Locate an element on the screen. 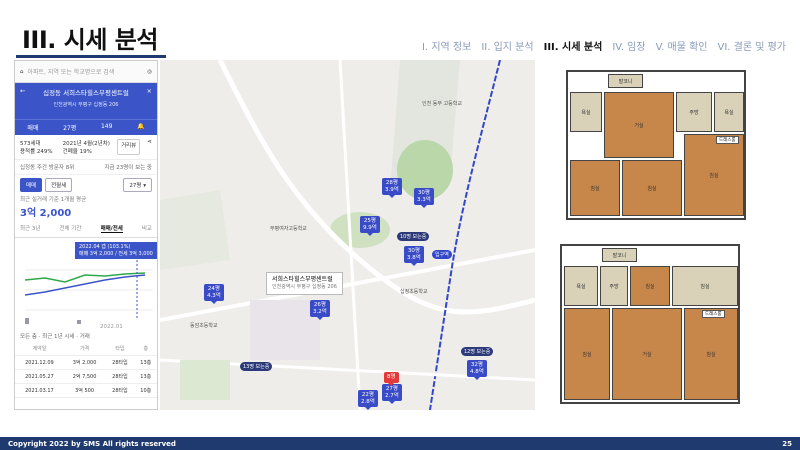 The width and height of the screenshot is (800, 450). price-marker: 26평 3.2억 is located at coordinates (320, 310).